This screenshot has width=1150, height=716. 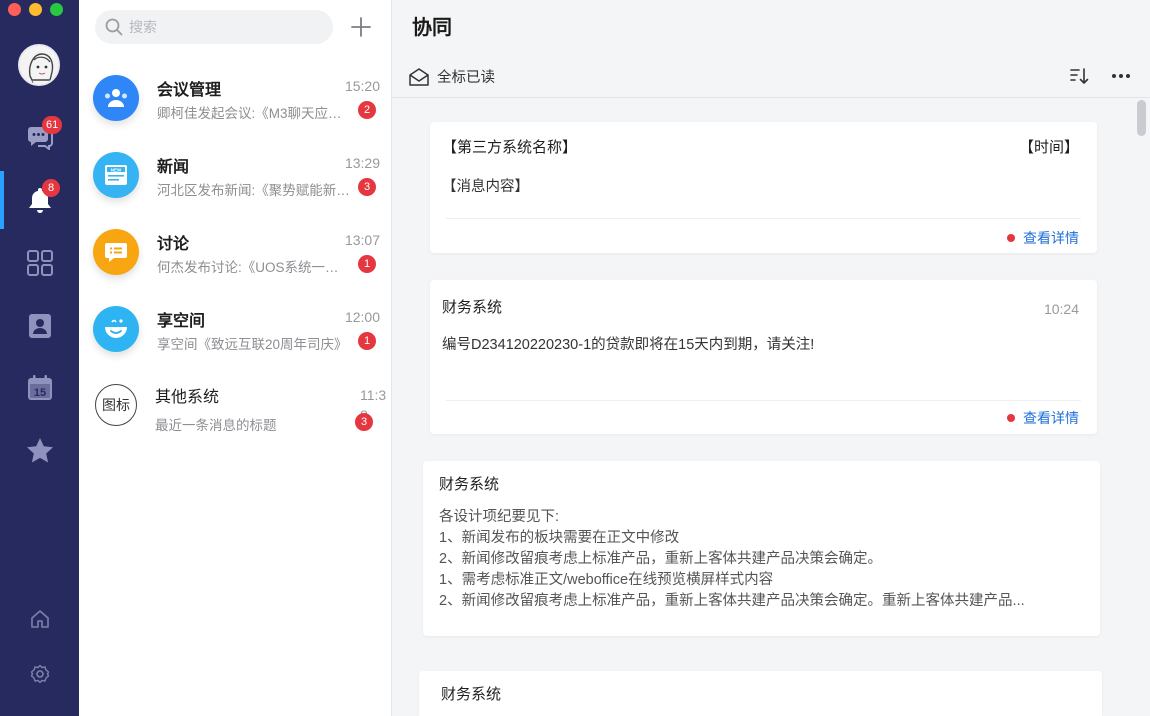 What do you see at coordinates (51, 188) in the screenshot?
I see `notification-badge: 8` at bounding box center [51, 188].